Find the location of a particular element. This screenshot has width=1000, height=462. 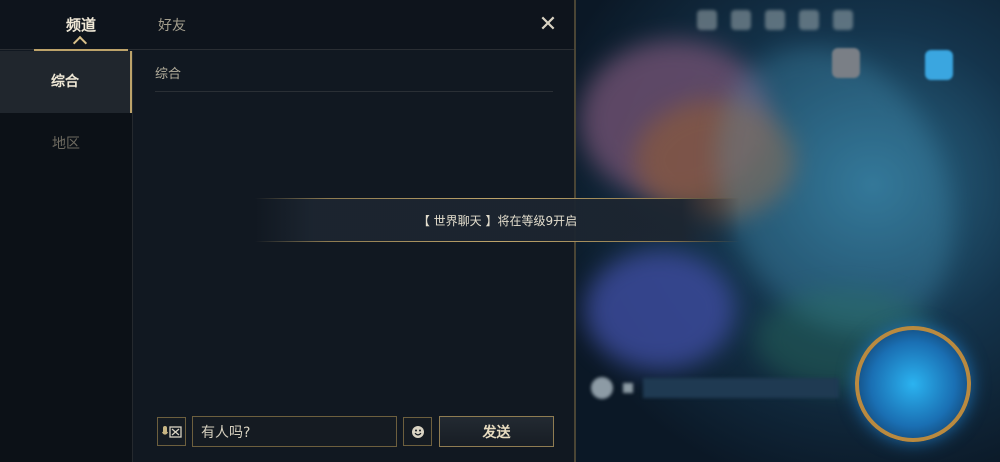

circle-icon is located at coordinates (602, 388).